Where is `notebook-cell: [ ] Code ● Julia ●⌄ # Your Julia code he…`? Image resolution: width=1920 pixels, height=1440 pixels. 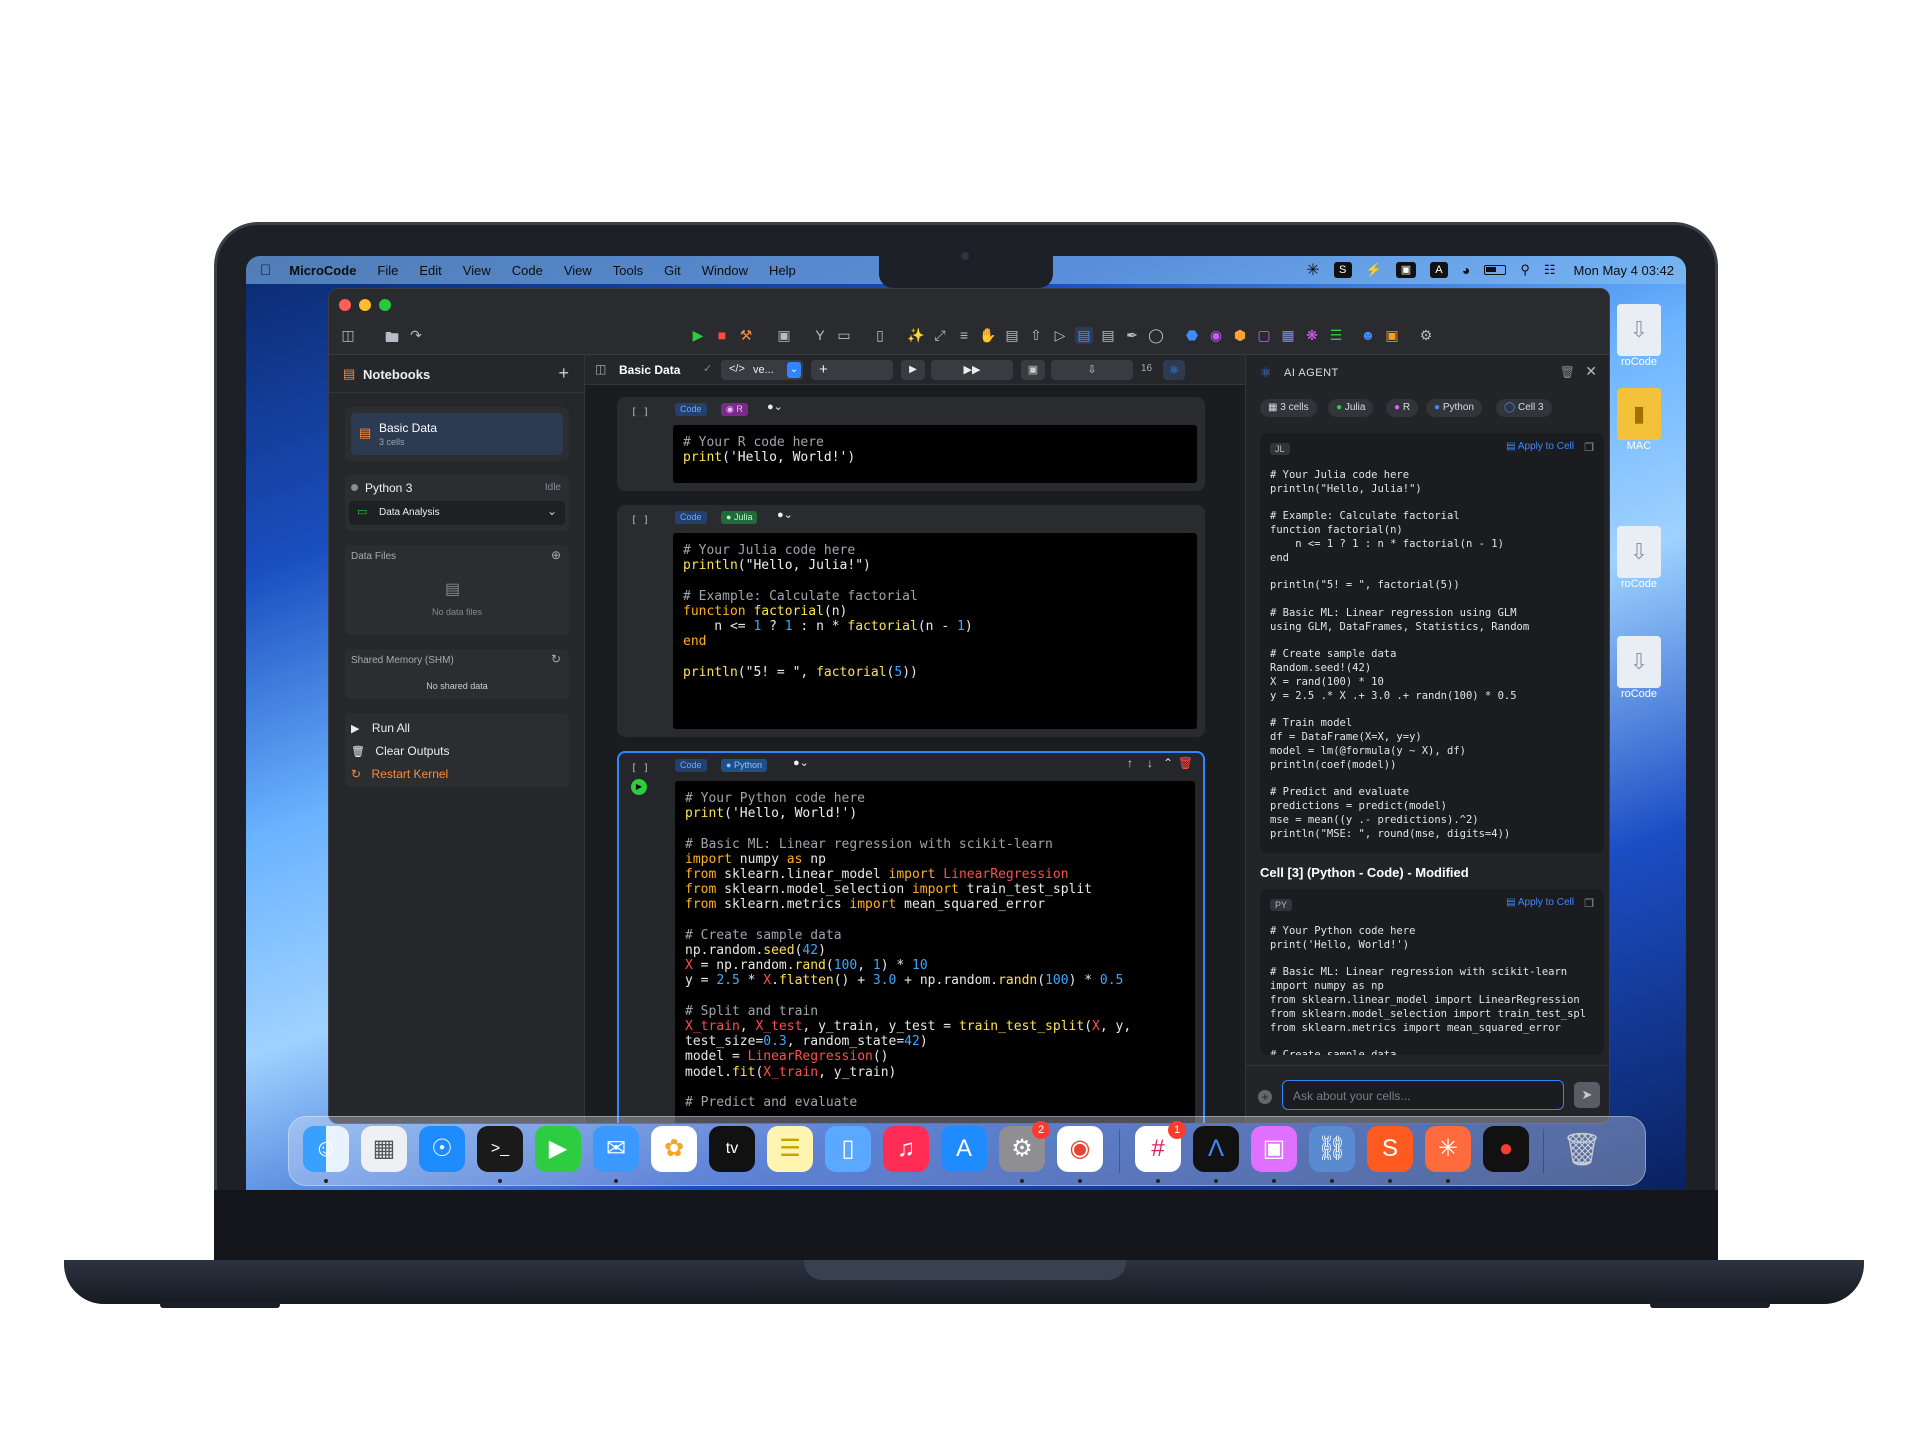
notebook-cell: [ ] Code ● Julia ●⌄ # Your Julia code he… is located at coordinates (911, 621).